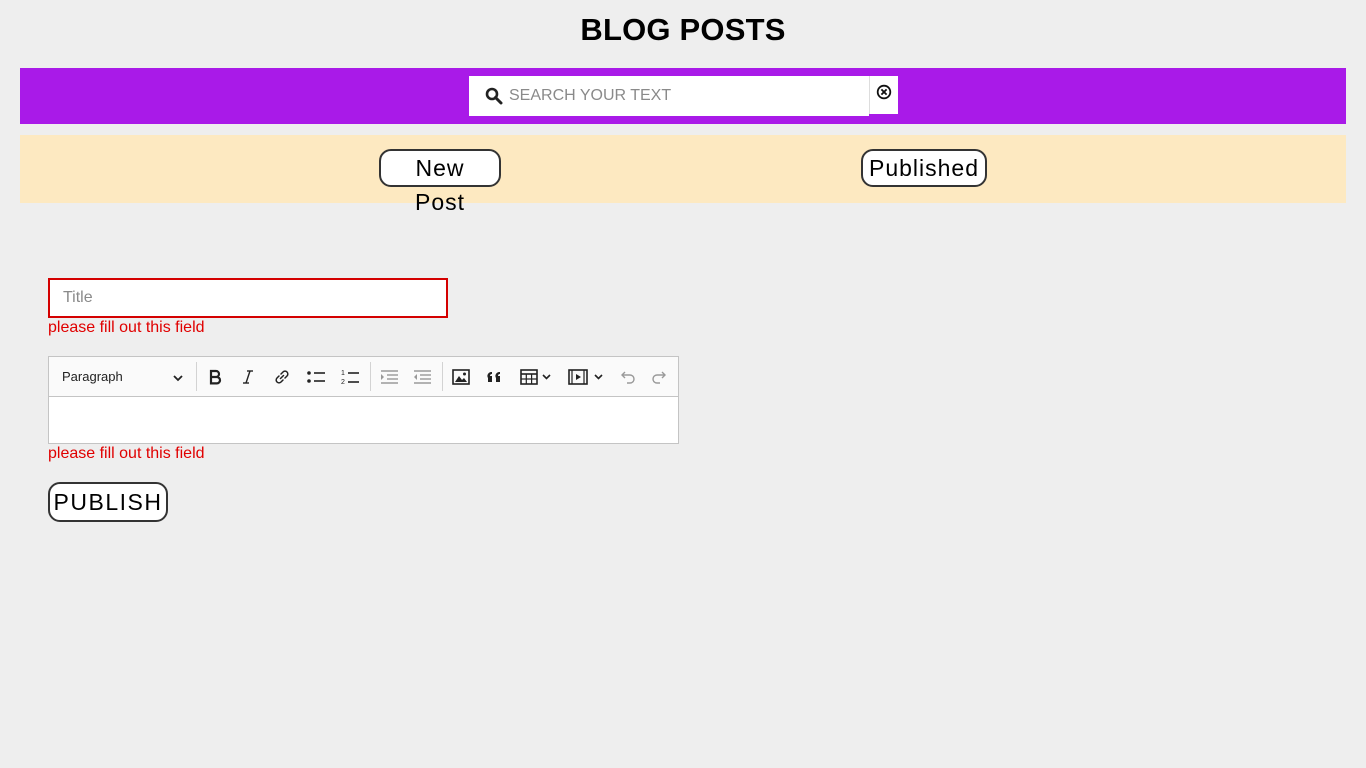 This screenshot has width=1366, height=768. I want to click on rich-text-editor: Paragraph 12, so click(363, 400).